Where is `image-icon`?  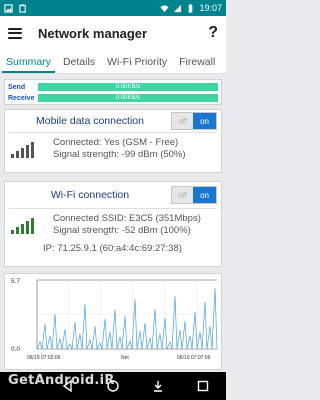 image-icon is located at coordinates (8, 8).